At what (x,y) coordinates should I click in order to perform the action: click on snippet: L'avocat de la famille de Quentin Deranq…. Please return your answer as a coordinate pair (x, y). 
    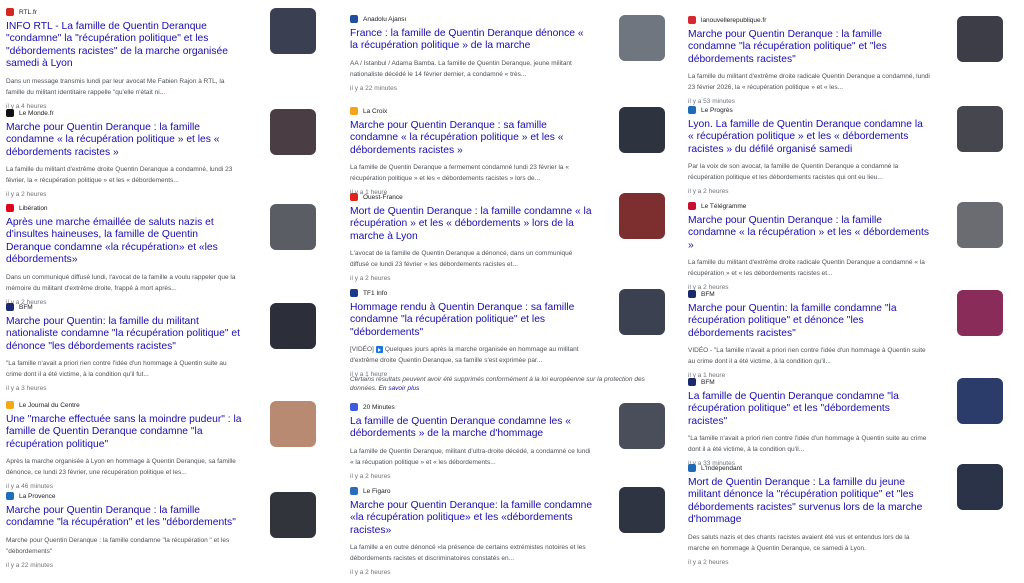
    Looking at the image, I should click on (461, 259).